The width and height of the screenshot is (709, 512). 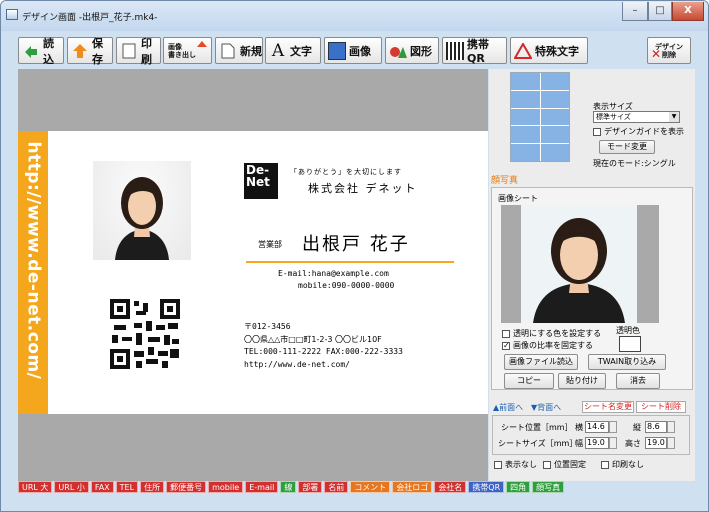 I want to click on image-sheet-preview, so click(x=580, y=264).